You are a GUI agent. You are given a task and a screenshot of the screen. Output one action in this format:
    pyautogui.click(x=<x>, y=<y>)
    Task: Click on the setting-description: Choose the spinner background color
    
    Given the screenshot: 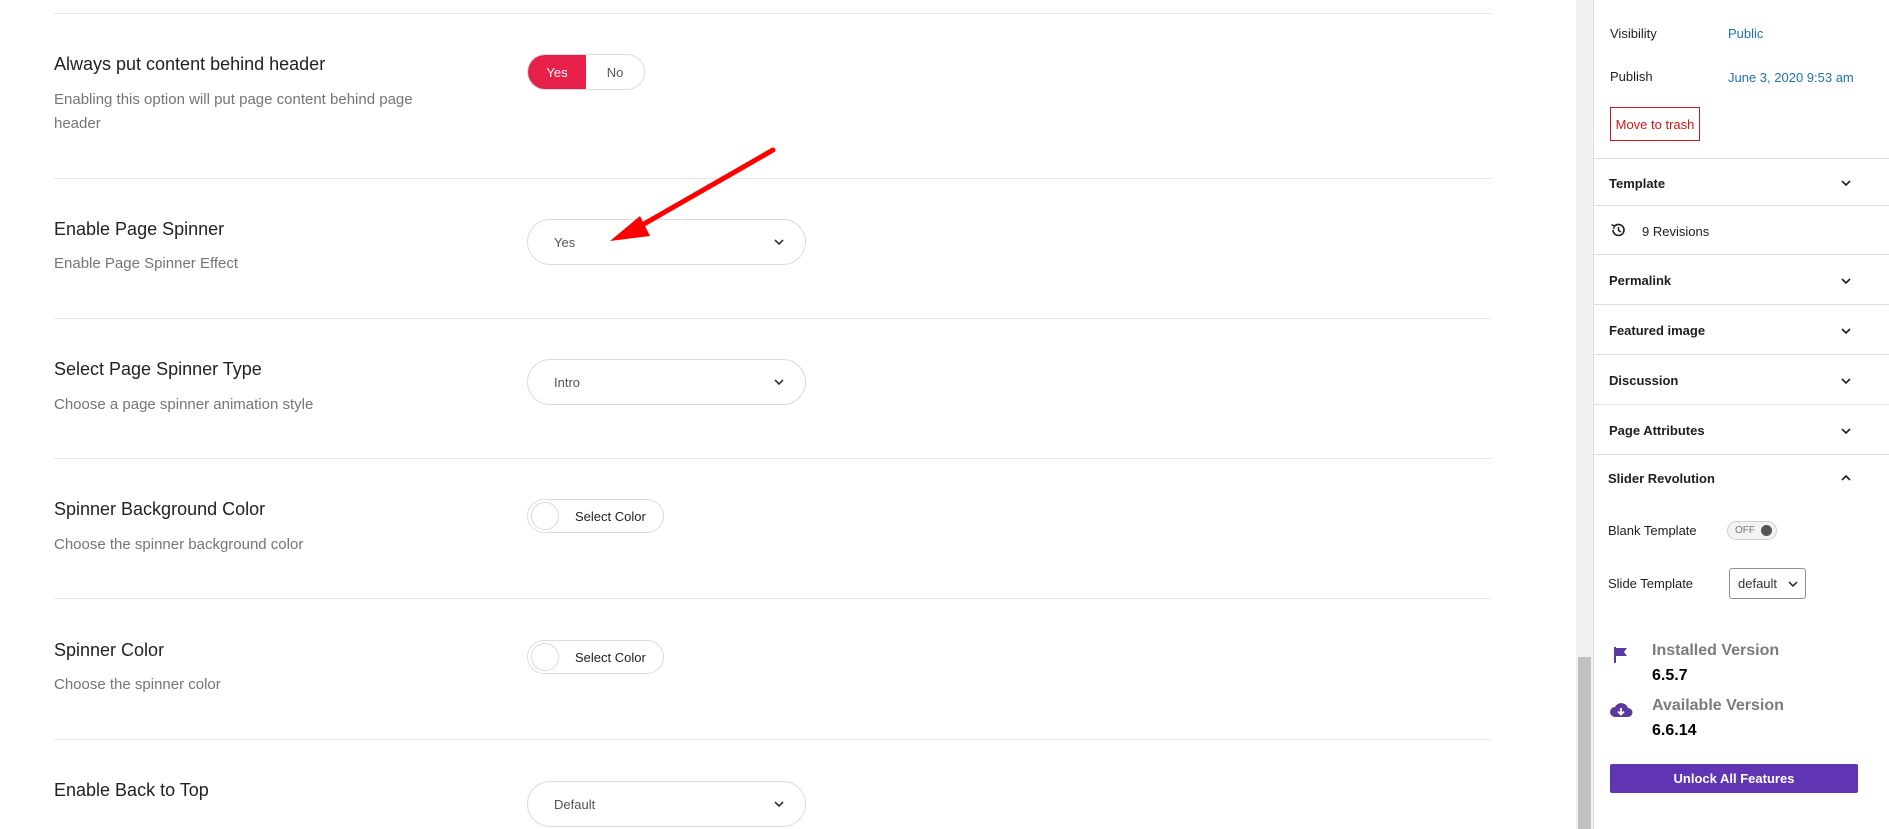 What is the action you would take?
    pyautogui.click(x=179, y=544)
    